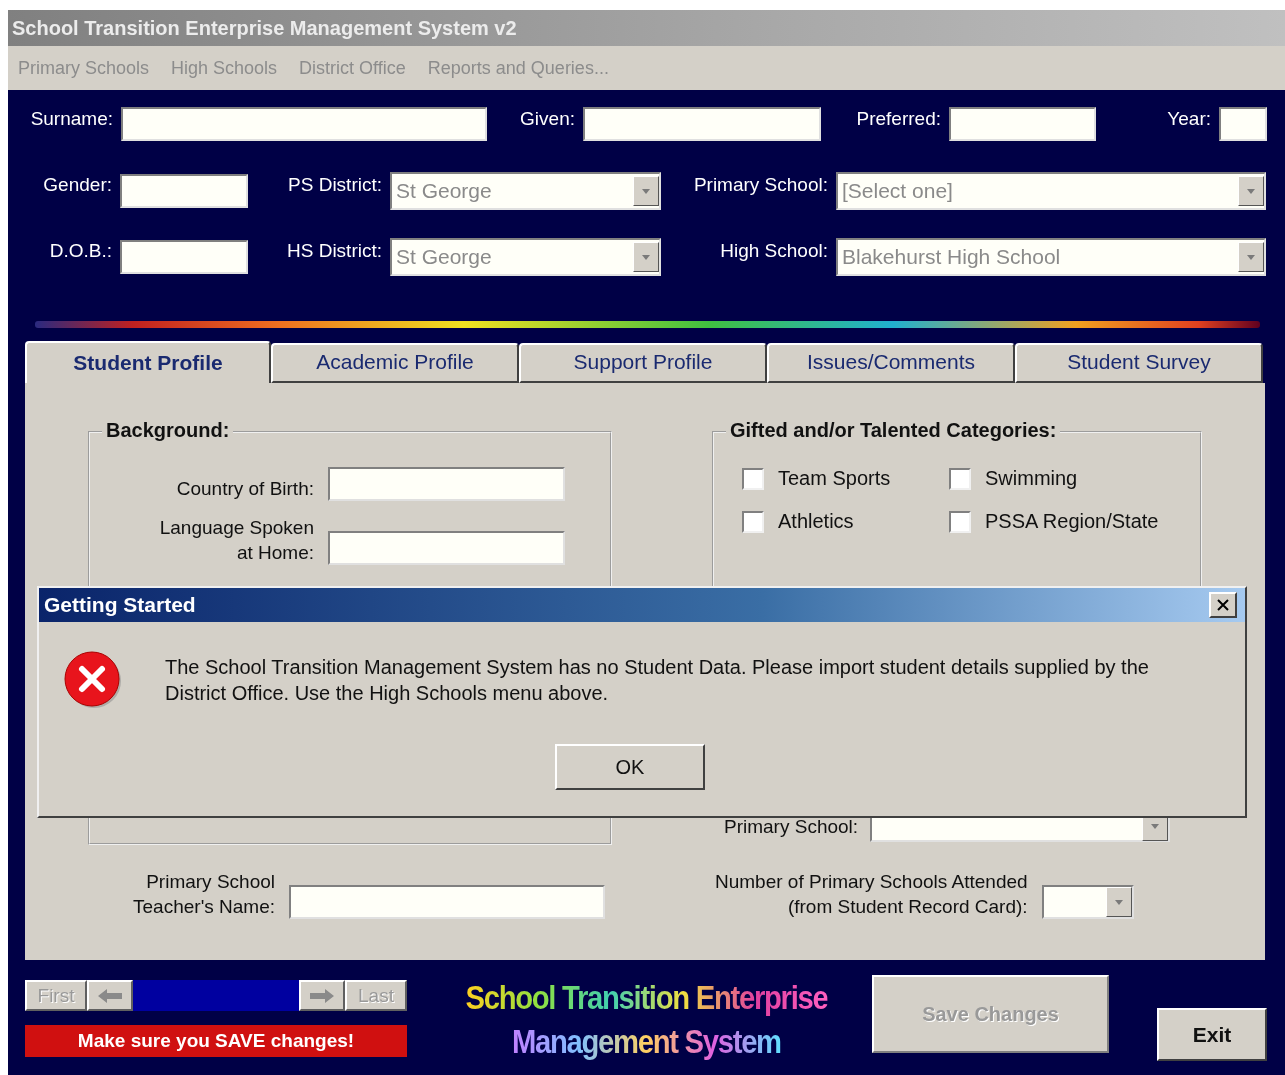 This screenshot has width=1285, height=1075. What do you see at coordinates (774, 250) in the screenshot?
I see `field-label: High School:` at bounding box center [774, 250].